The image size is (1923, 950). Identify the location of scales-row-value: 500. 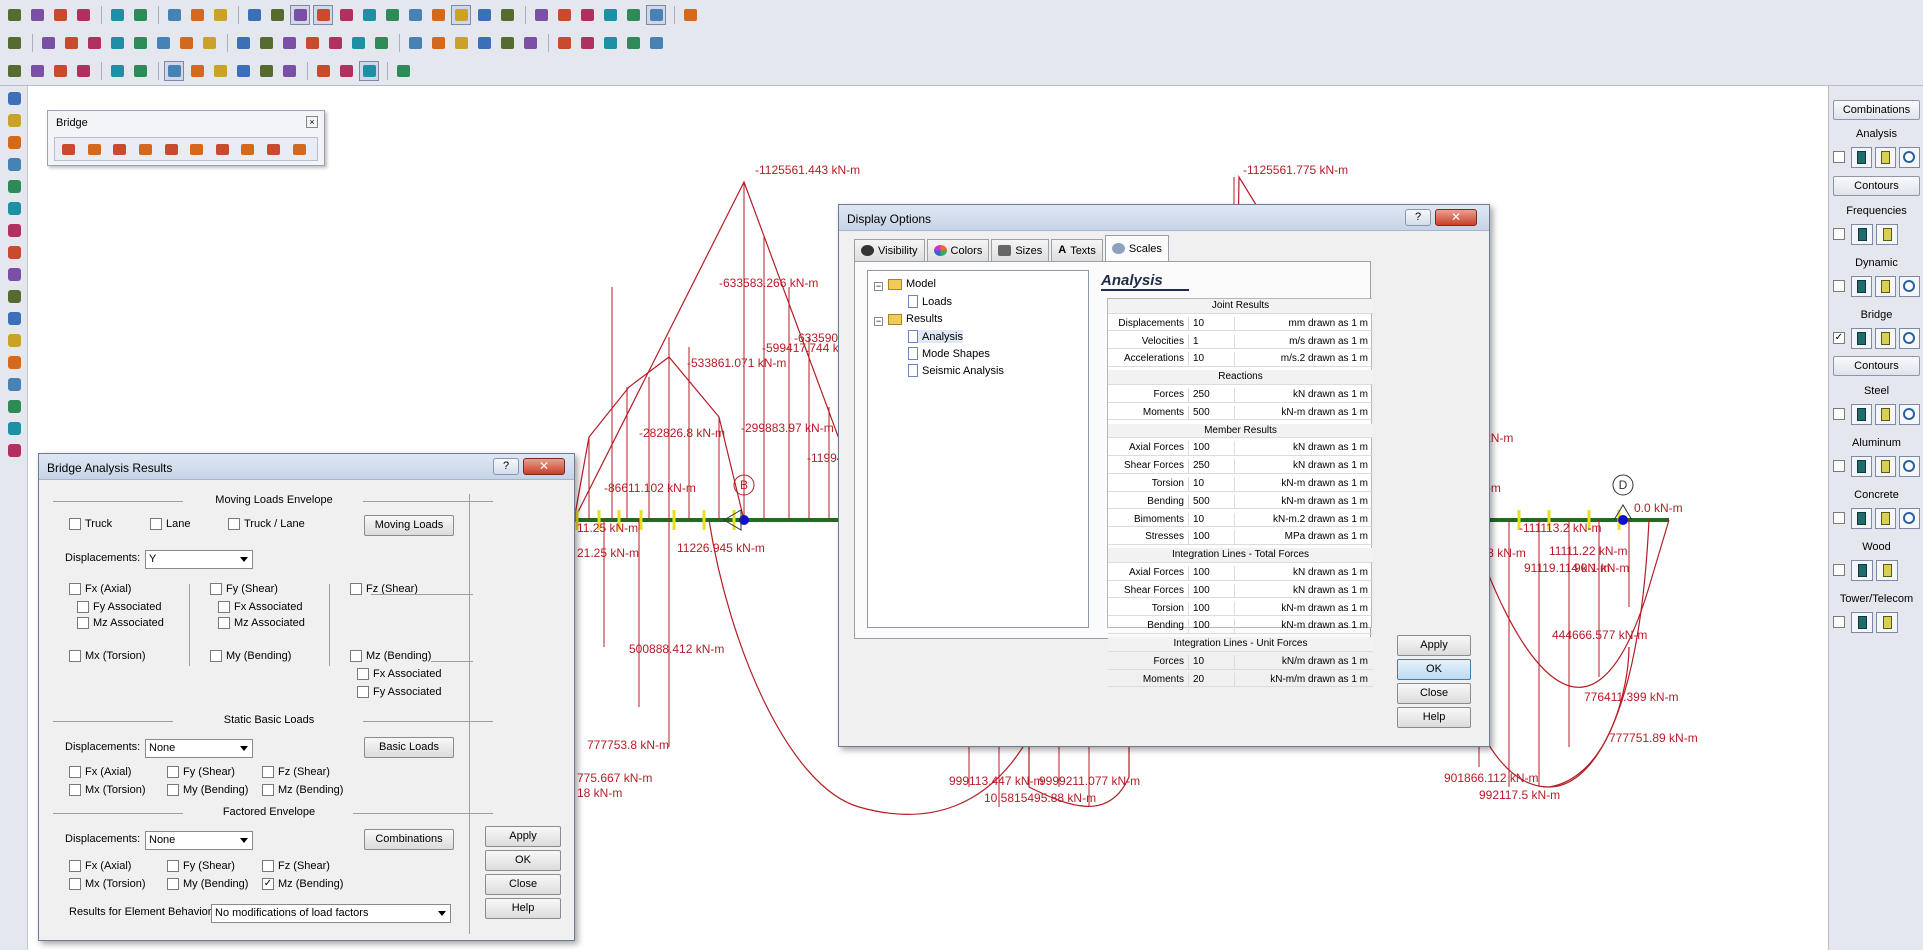
(1212, 501).